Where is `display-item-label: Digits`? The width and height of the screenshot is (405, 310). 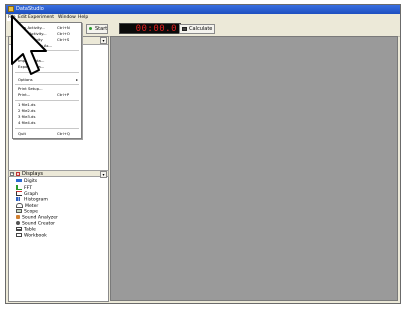
display-item-label: Digits is located at coordinates (31, 181).